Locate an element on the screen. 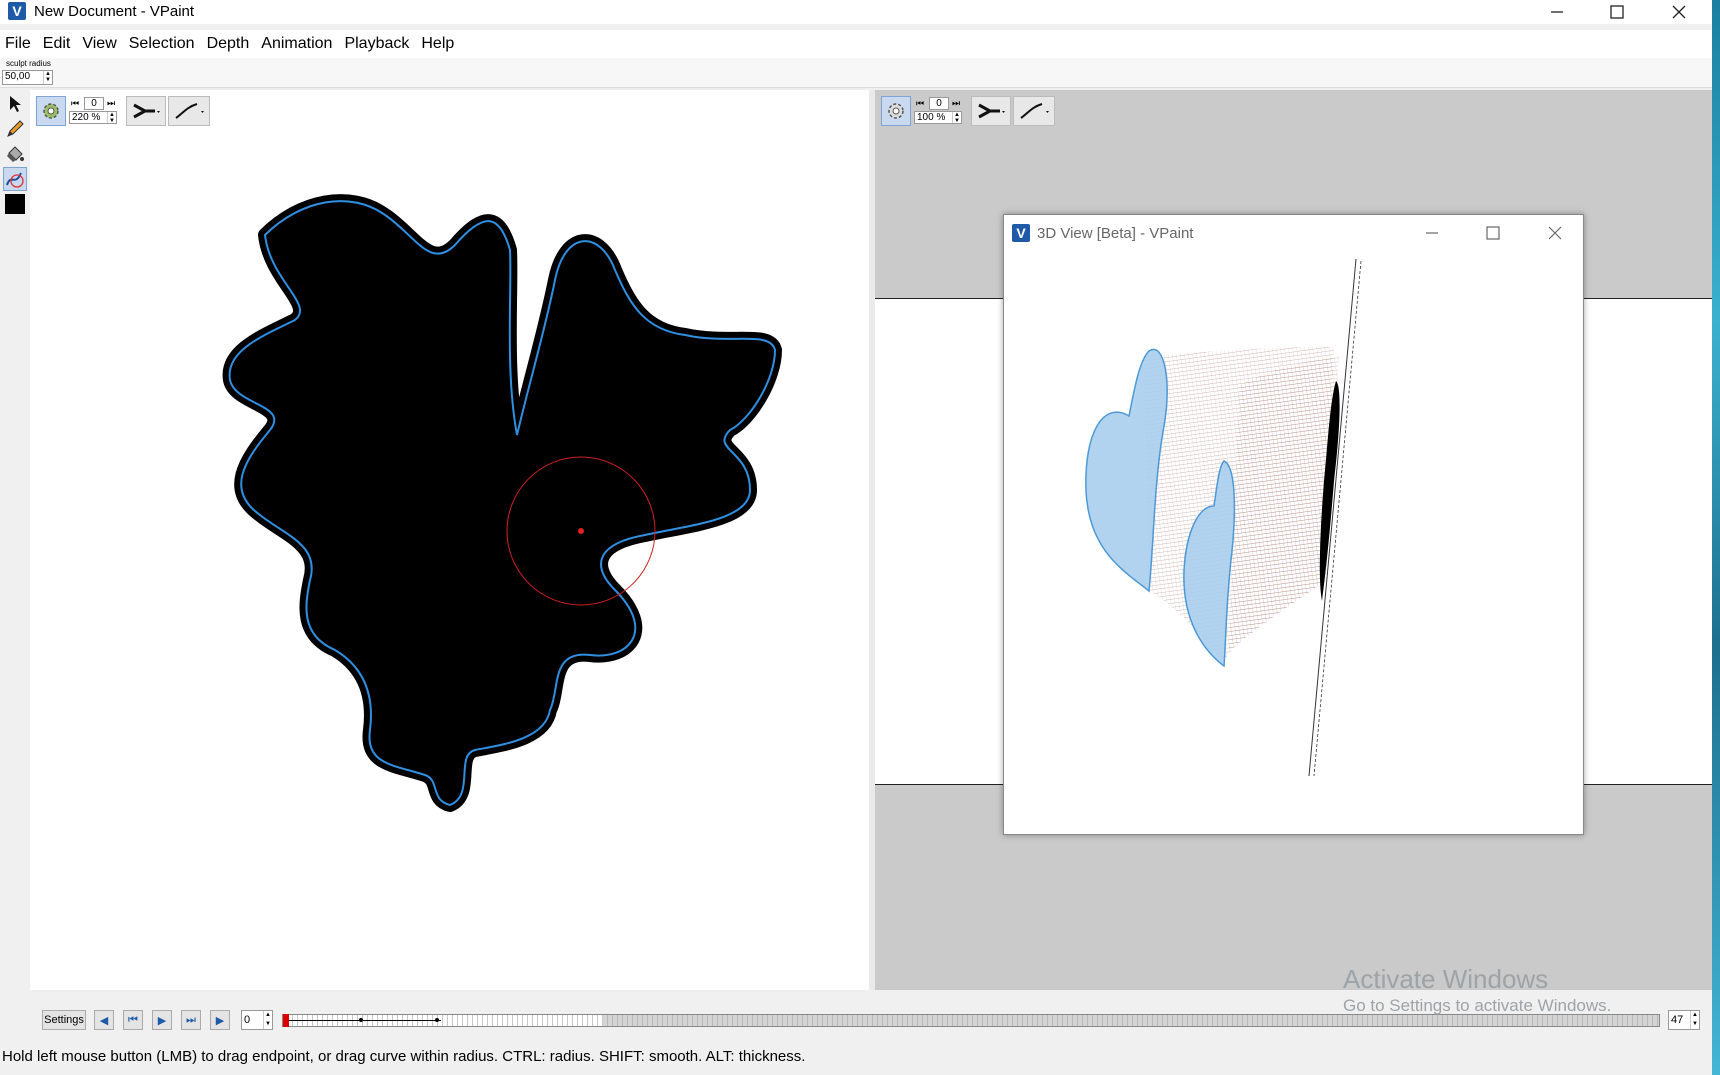 This screenshot has width=1720, height=1075. next-key-icon: ▶ is located at coordinates (220, 1020).